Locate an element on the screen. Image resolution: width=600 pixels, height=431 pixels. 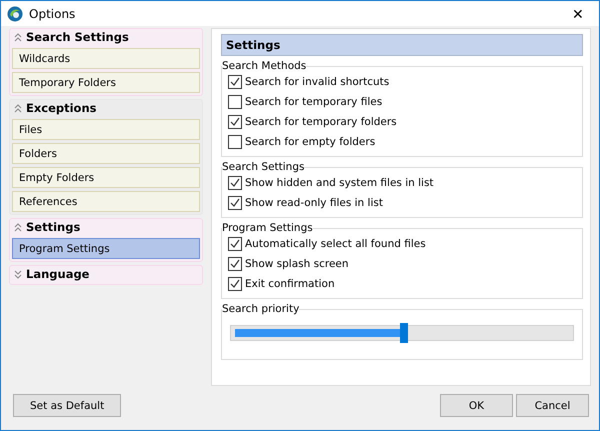
group-title: Search priority is located at coordinates (261, 309).